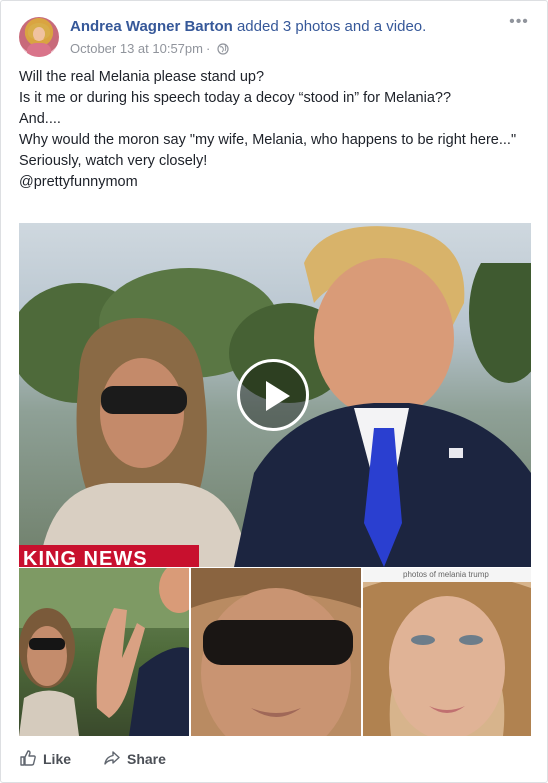 This screenshot has height=783, width=548. What do you see at coordinates (109, 556) in the screenshot?
I see `news-banner: KING NEWS` at bounding box center [109, 556].